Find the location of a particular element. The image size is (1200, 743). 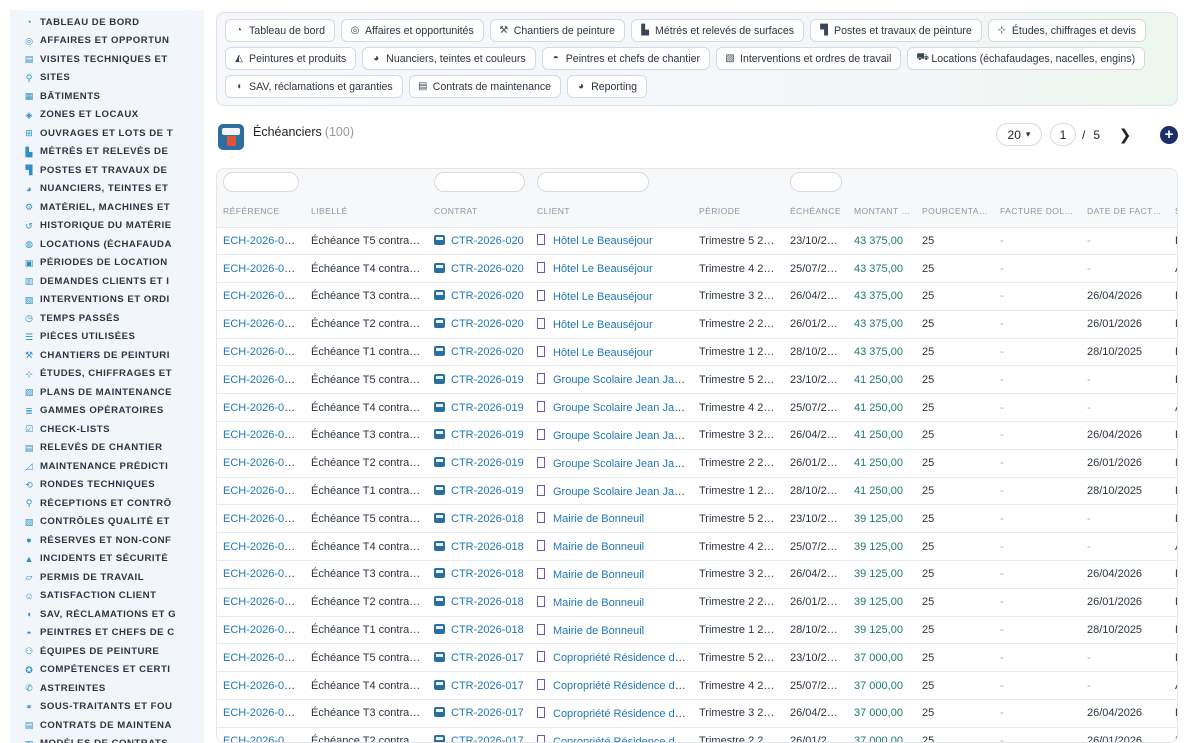

sidebar-item: ◖ SAV, réclamations et g is located at coordinates (107, 614).